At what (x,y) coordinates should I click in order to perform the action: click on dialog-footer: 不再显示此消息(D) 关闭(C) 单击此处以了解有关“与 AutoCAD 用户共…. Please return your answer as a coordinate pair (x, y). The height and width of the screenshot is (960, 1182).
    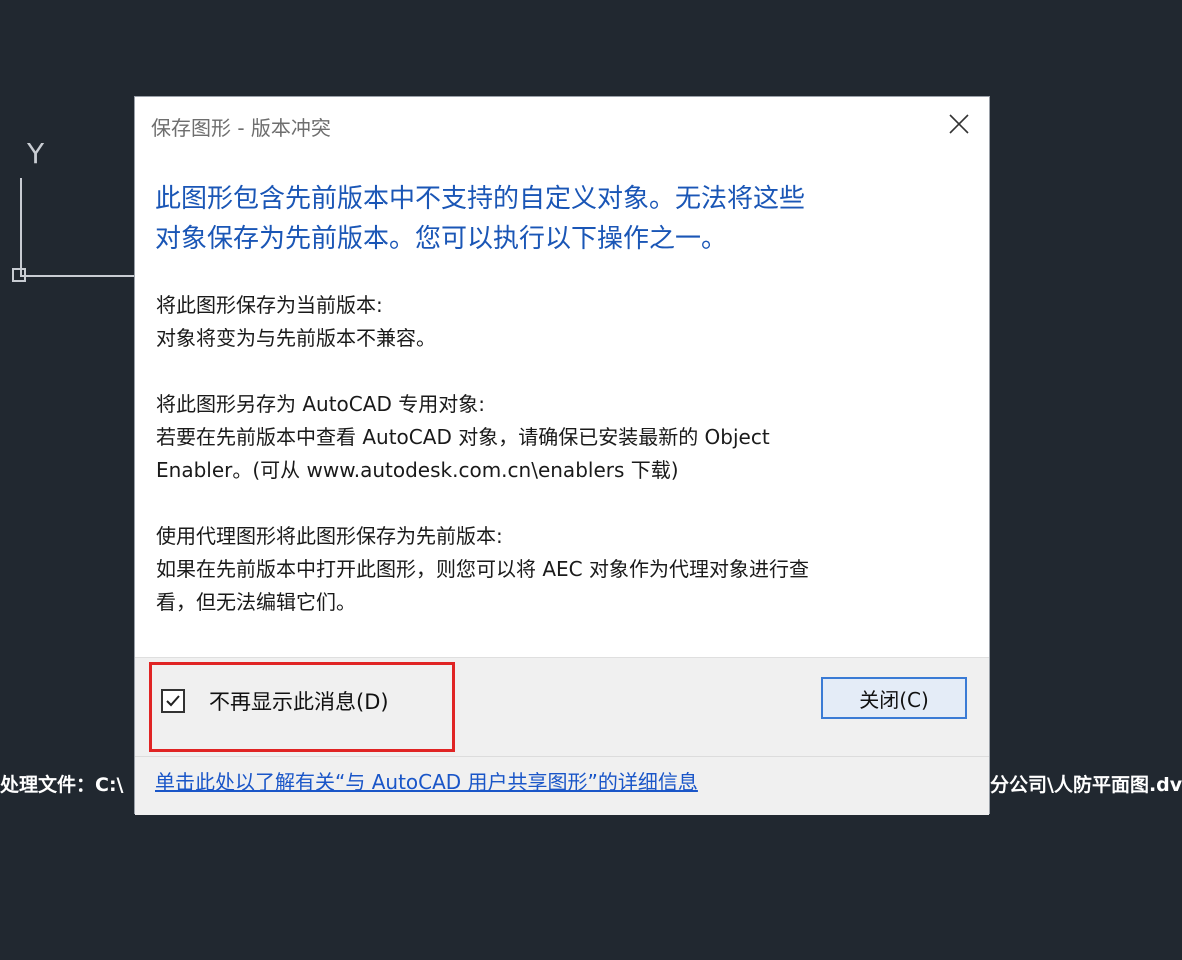
    Looking at the image, I should click on (562, 736).